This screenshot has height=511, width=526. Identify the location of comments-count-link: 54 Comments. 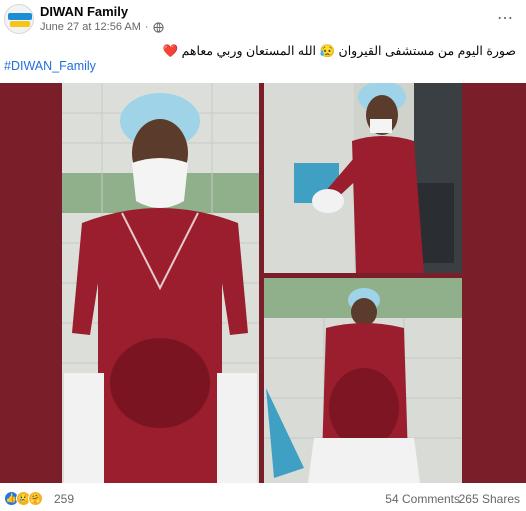
(422, 499).